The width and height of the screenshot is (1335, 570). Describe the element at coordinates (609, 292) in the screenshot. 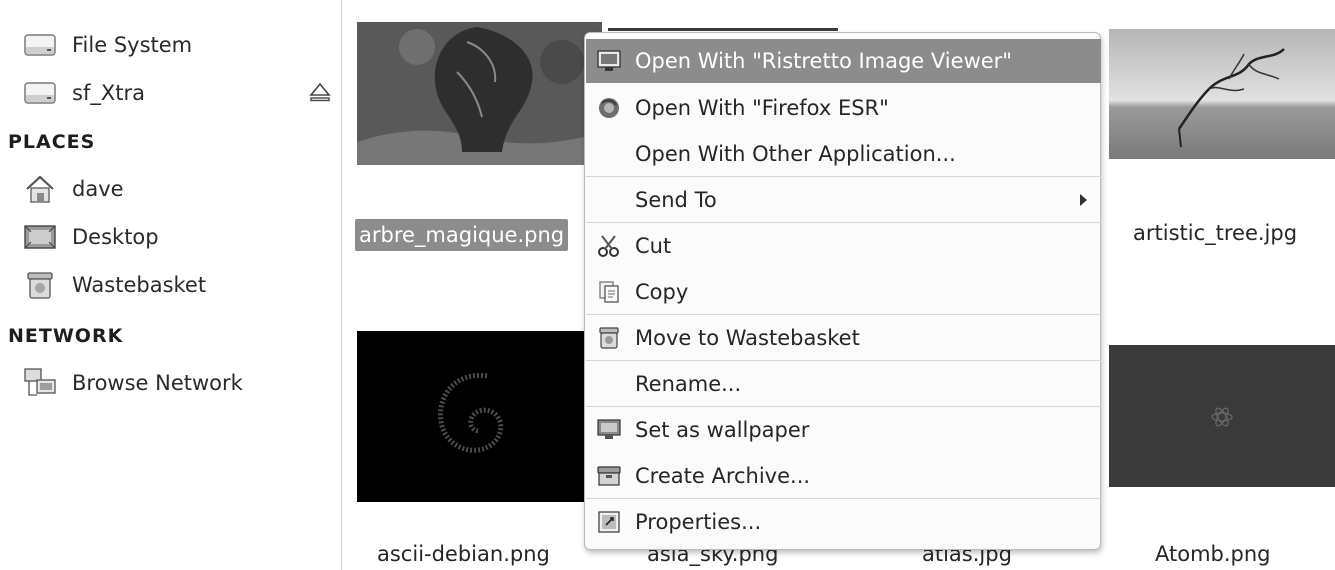

I see `copy-icon` at that location.